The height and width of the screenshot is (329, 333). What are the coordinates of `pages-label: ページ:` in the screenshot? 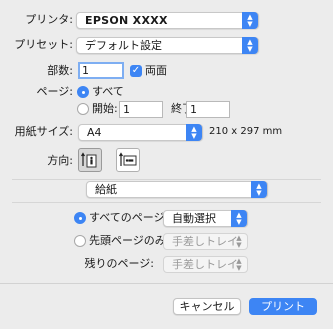 It's located at (55, 91).